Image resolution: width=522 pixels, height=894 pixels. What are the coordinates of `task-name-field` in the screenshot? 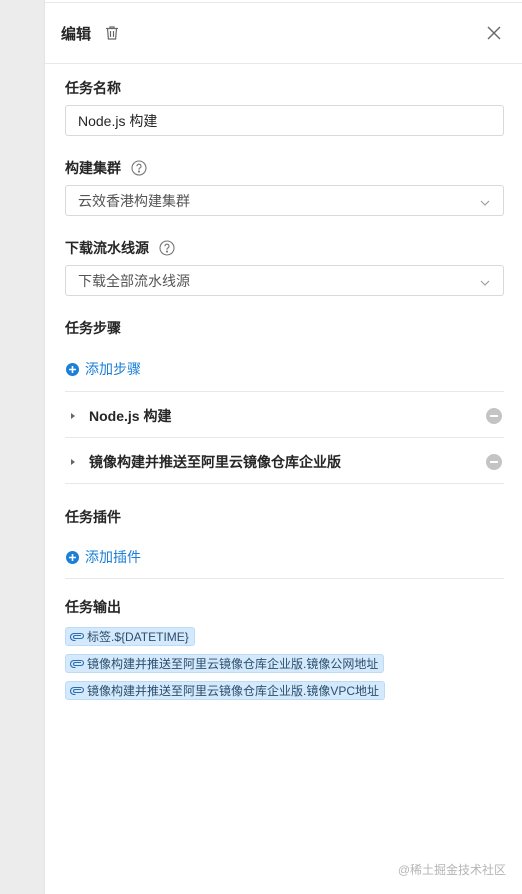 It's located at (284, 120).